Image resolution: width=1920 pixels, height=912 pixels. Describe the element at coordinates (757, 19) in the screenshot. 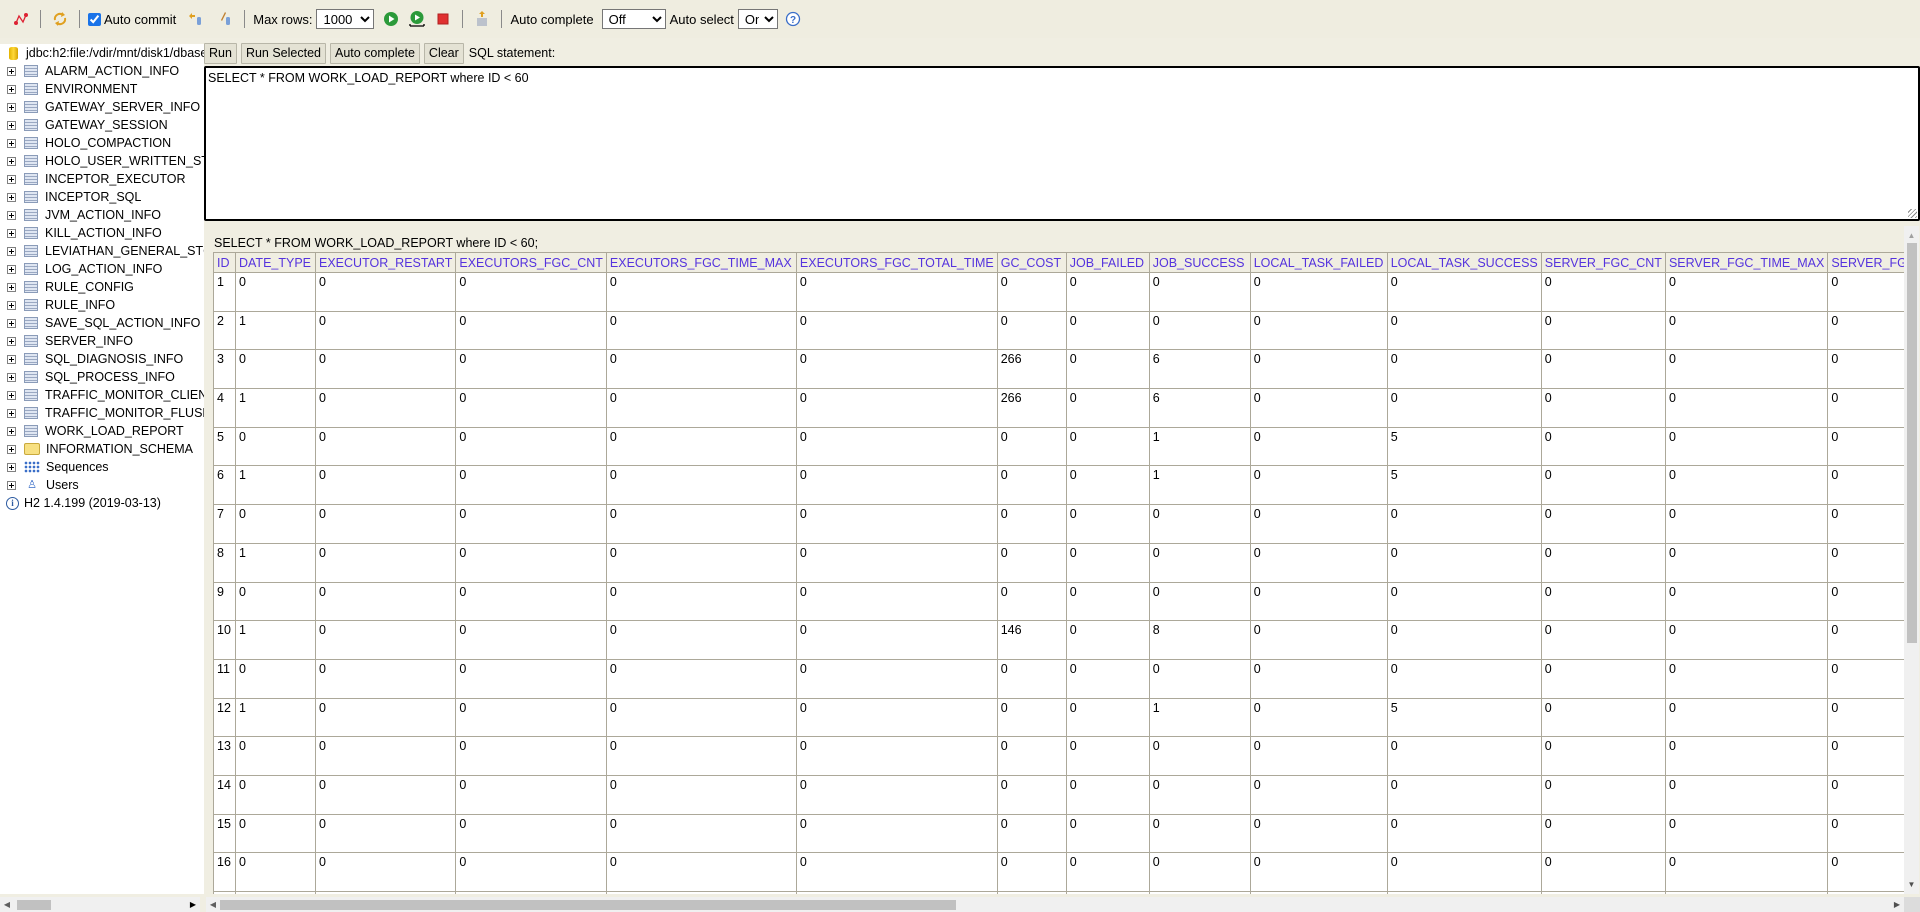

I see `auto-select-select: On` at that location.